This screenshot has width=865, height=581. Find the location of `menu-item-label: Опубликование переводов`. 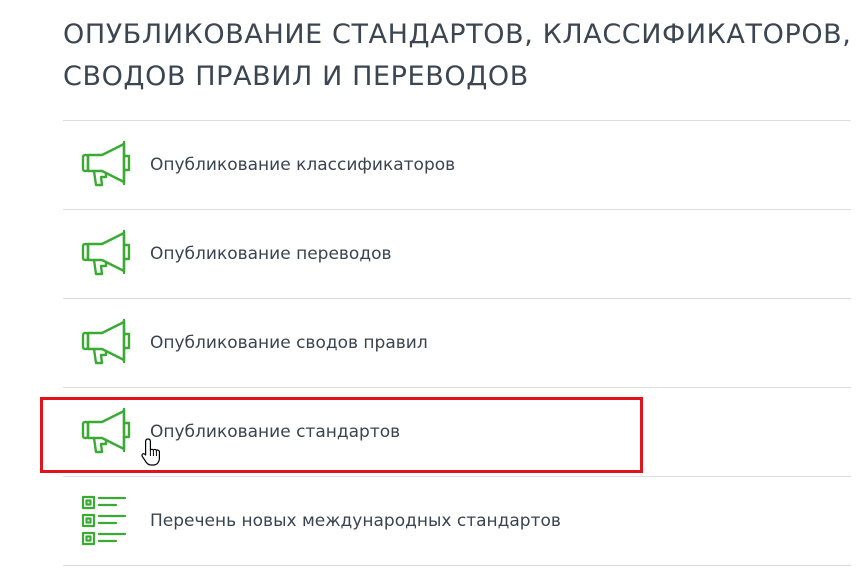

menu-item-label: Опубликование переводов is located at coordinates (271, 254).